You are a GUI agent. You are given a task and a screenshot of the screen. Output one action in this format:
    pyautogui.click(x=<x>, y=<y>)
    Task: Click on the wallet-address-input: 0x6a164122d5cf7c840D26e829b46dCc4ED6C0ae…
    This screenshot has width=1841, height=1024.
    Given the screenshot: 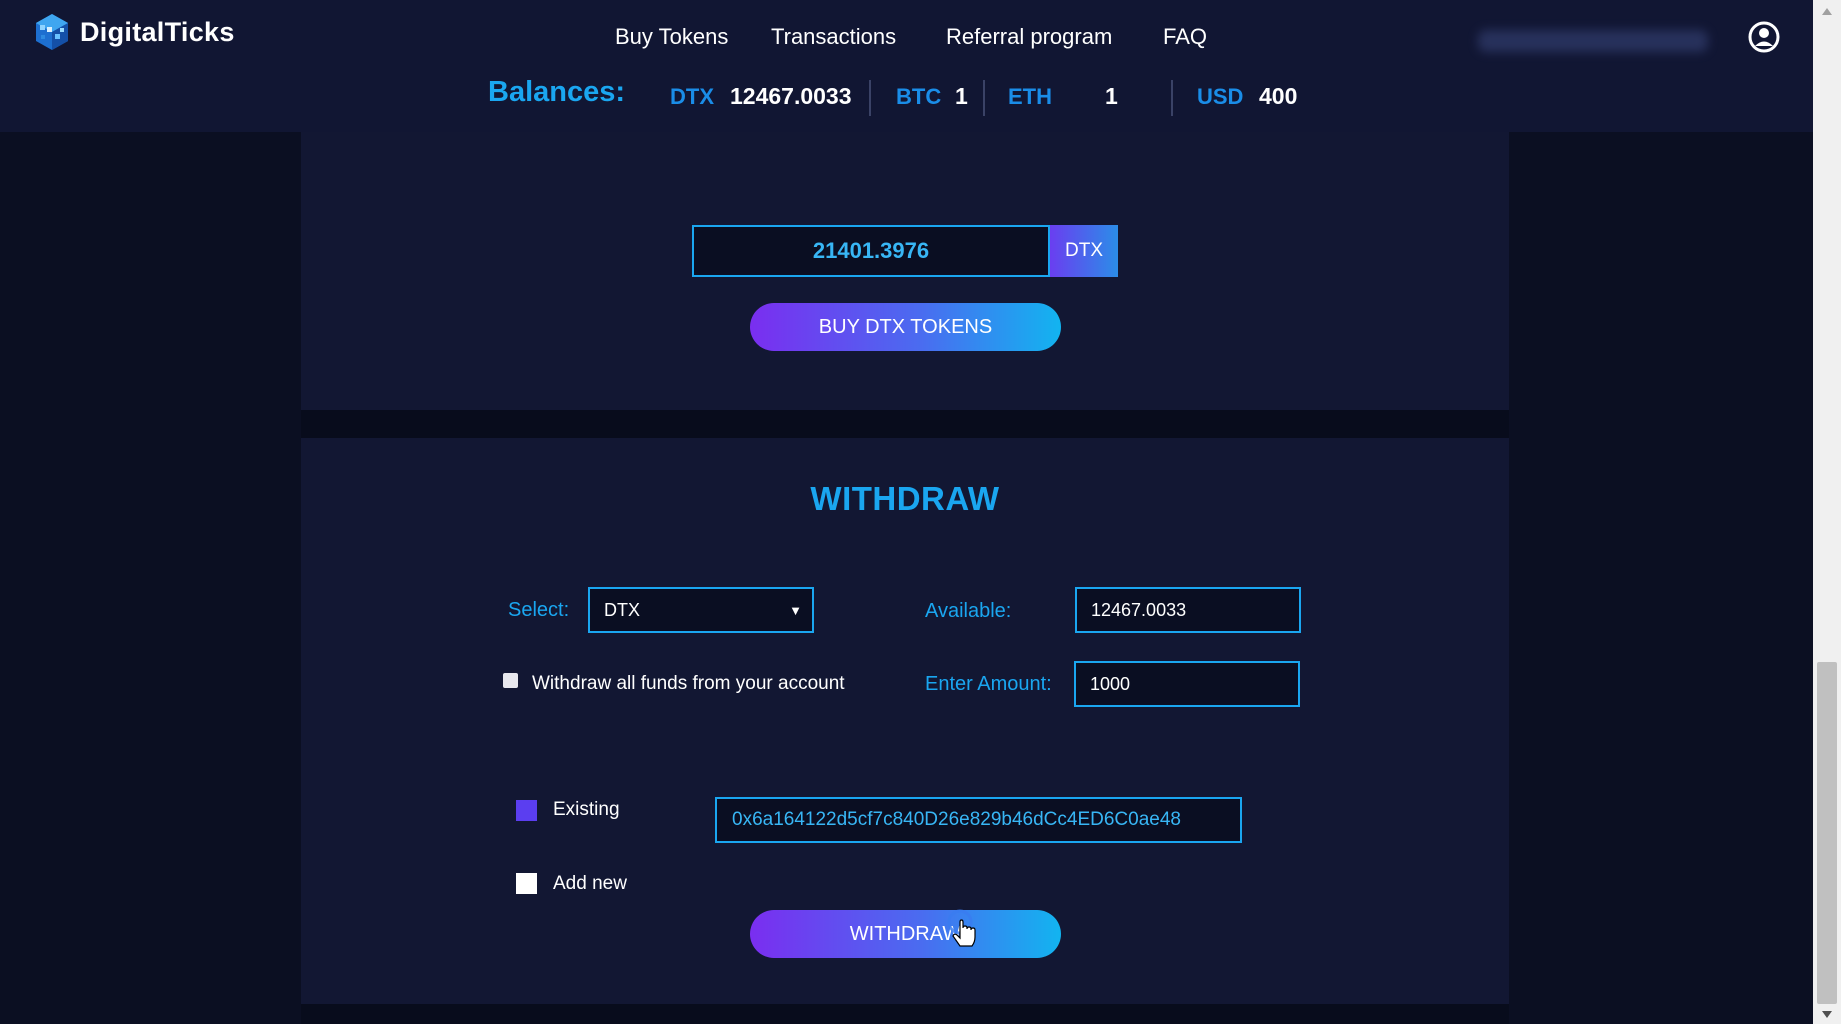 What is the action you would take?
    pyautogui.click(x=978, y=820)
    